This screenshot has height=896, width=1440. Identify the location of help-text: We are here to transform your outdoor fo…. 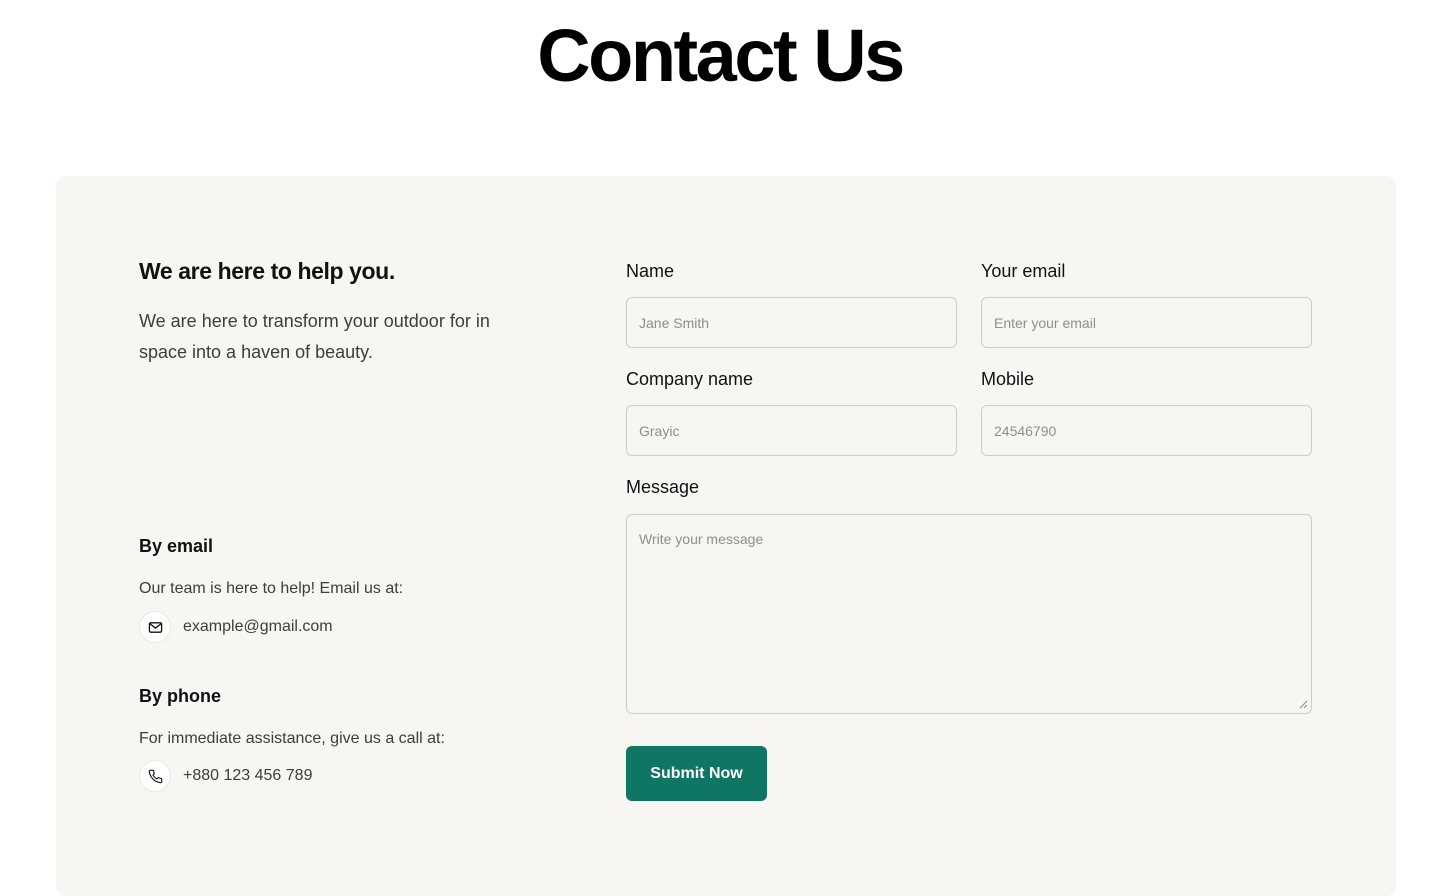
(314, 336).